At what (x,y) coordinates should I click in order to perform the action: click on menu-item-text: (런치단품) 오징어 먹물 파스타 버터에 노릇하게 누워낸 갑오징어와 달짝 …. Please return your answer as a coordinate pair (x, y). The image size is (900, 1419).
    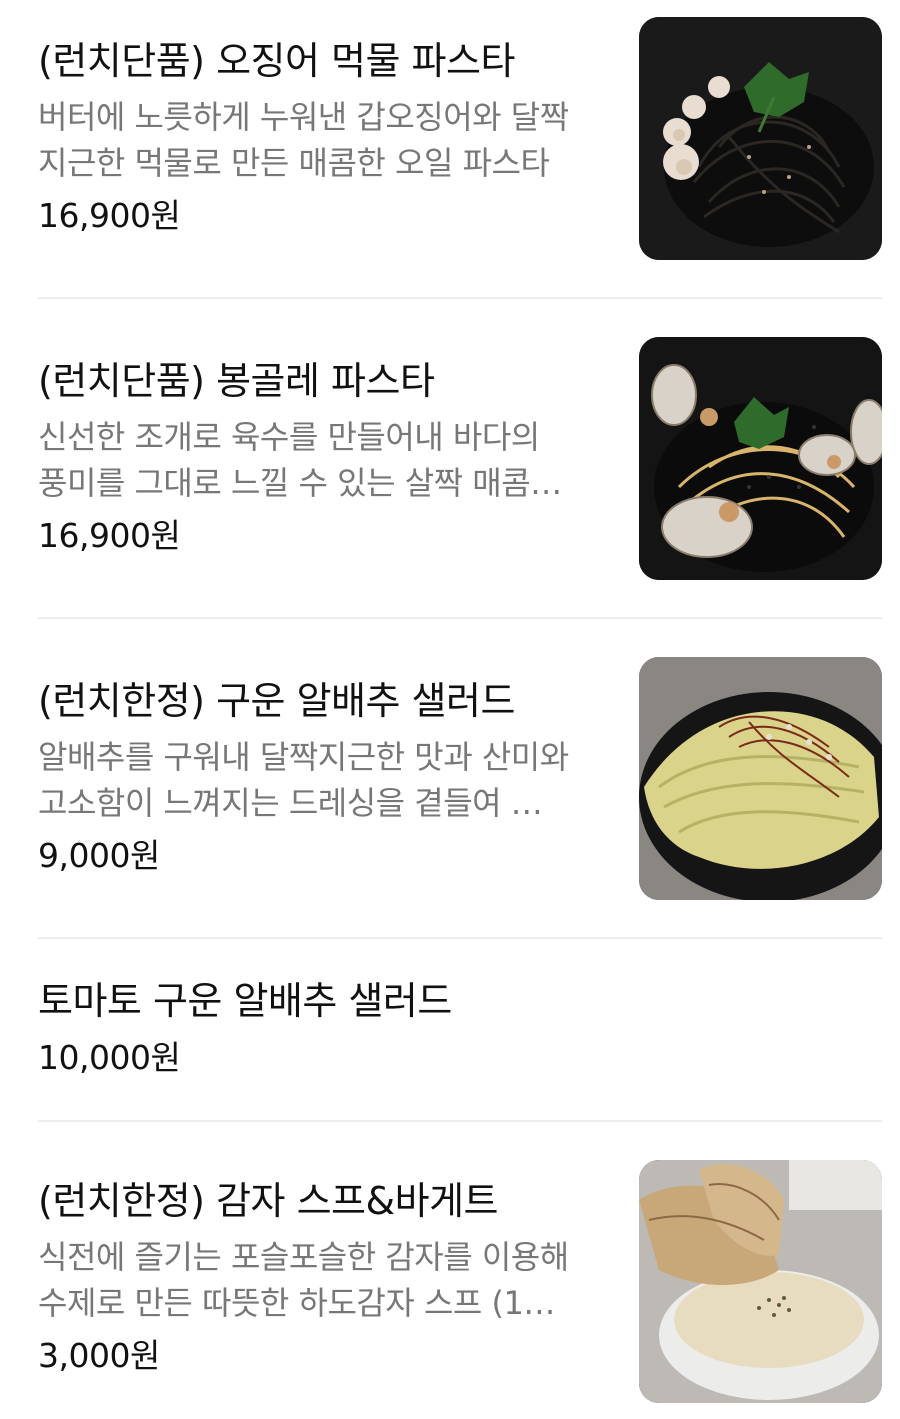
    Looking at the image, I should click on (325, 138).